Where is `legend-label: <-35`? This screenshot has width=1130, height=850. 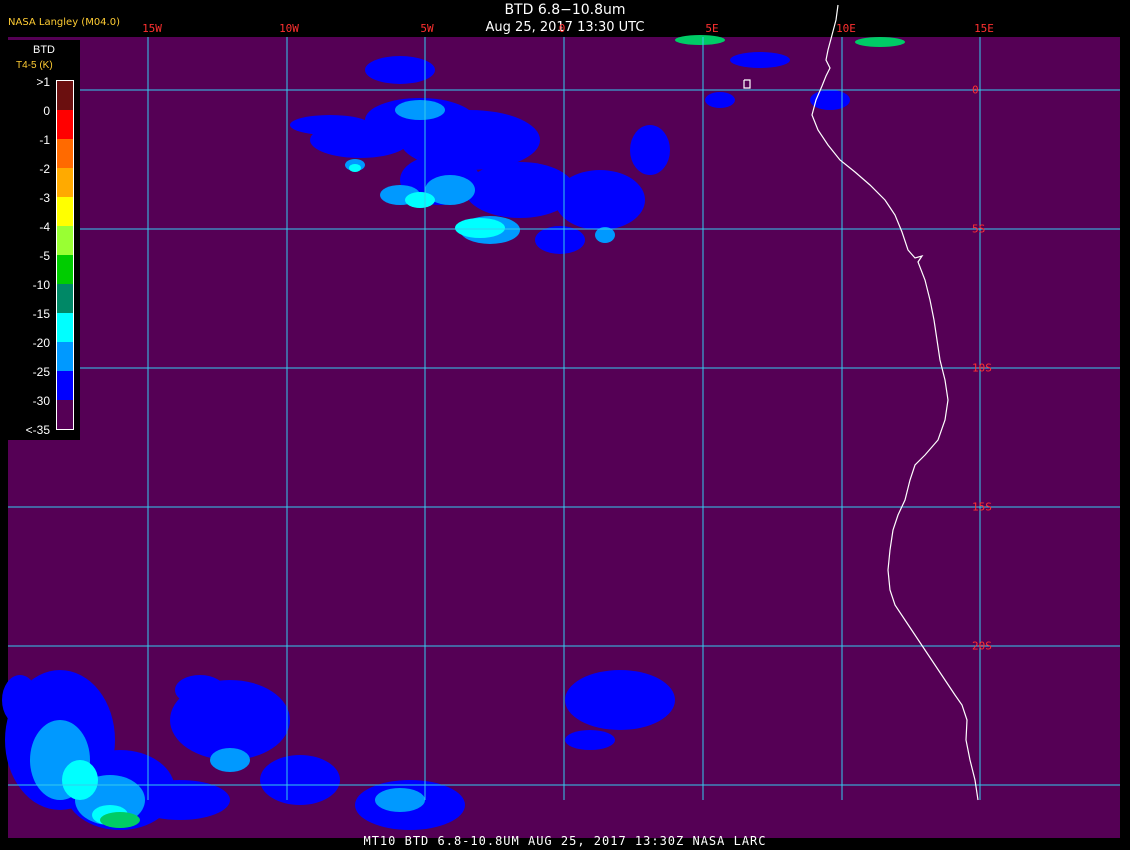 legend-label: <-35 is located at coordinates (37, 430).